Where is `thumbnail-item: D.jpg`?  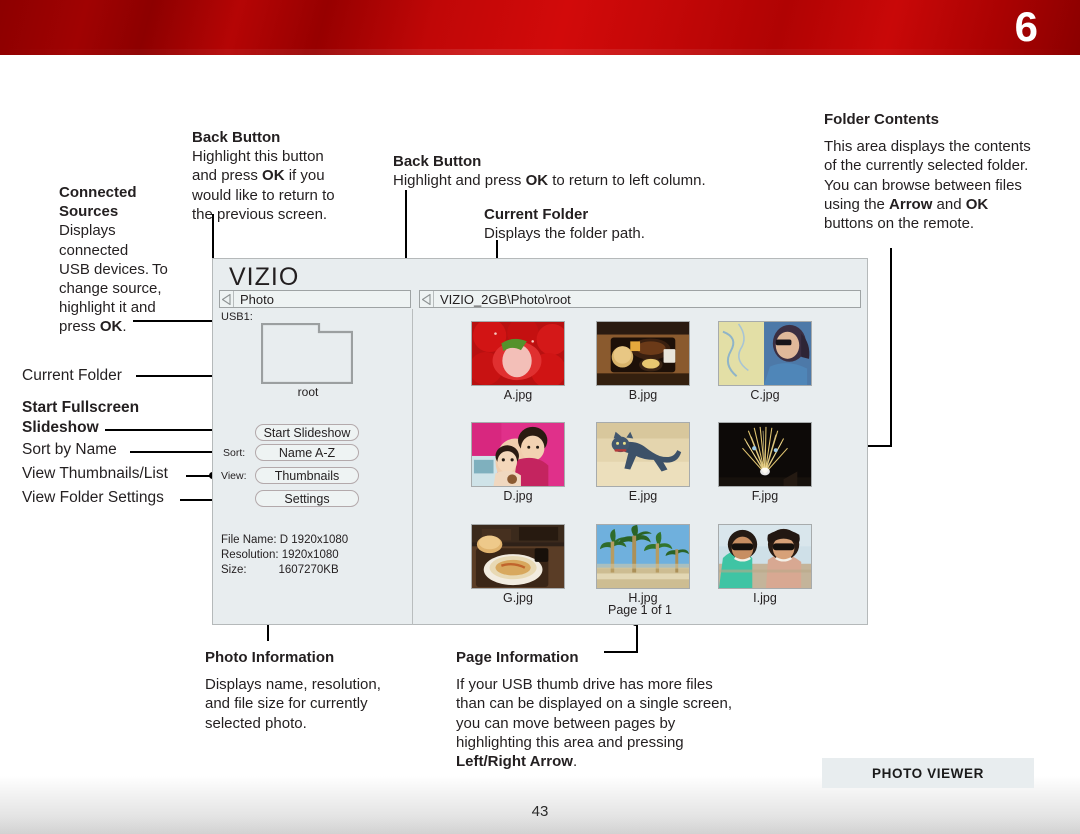 thumbnail-item: D.jpg is located at coordinates (518, 462).